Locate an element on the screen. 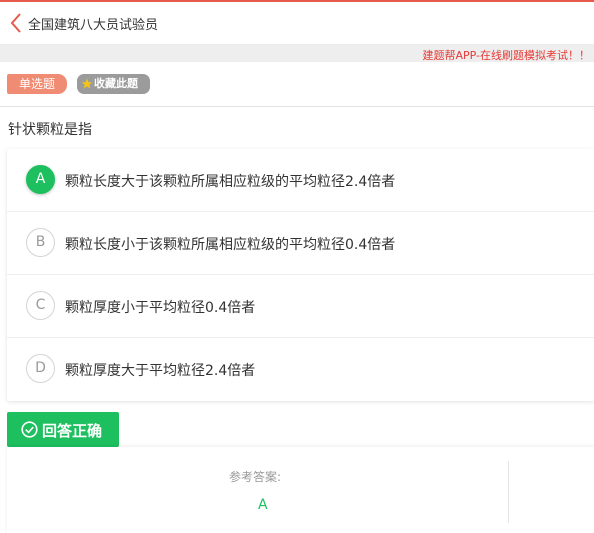 This screenshot has height=533, width=594. page-title: 全国建筑八大员试验员 is located at coordinates (93, 25).